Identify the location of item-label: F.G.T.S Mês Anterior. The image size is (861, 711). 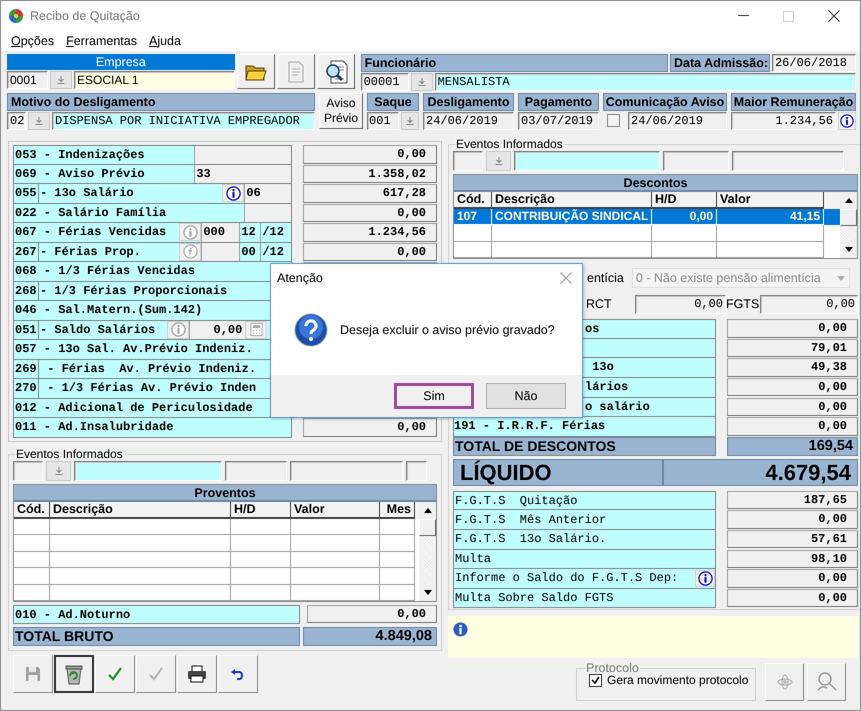
(530, 520).